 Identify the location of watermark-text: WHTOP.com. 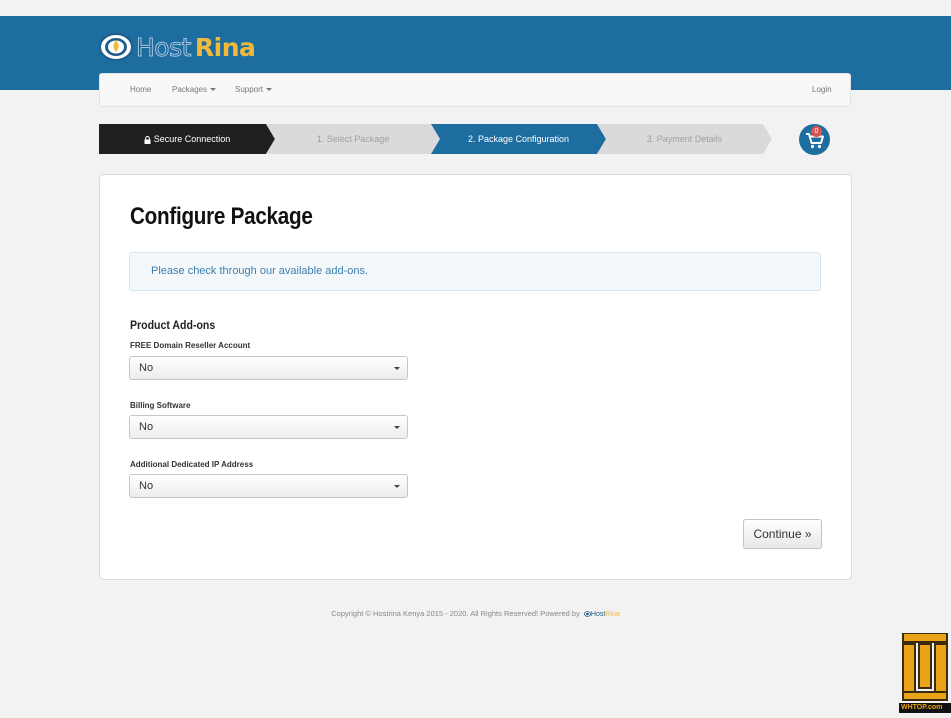
(922, 707).